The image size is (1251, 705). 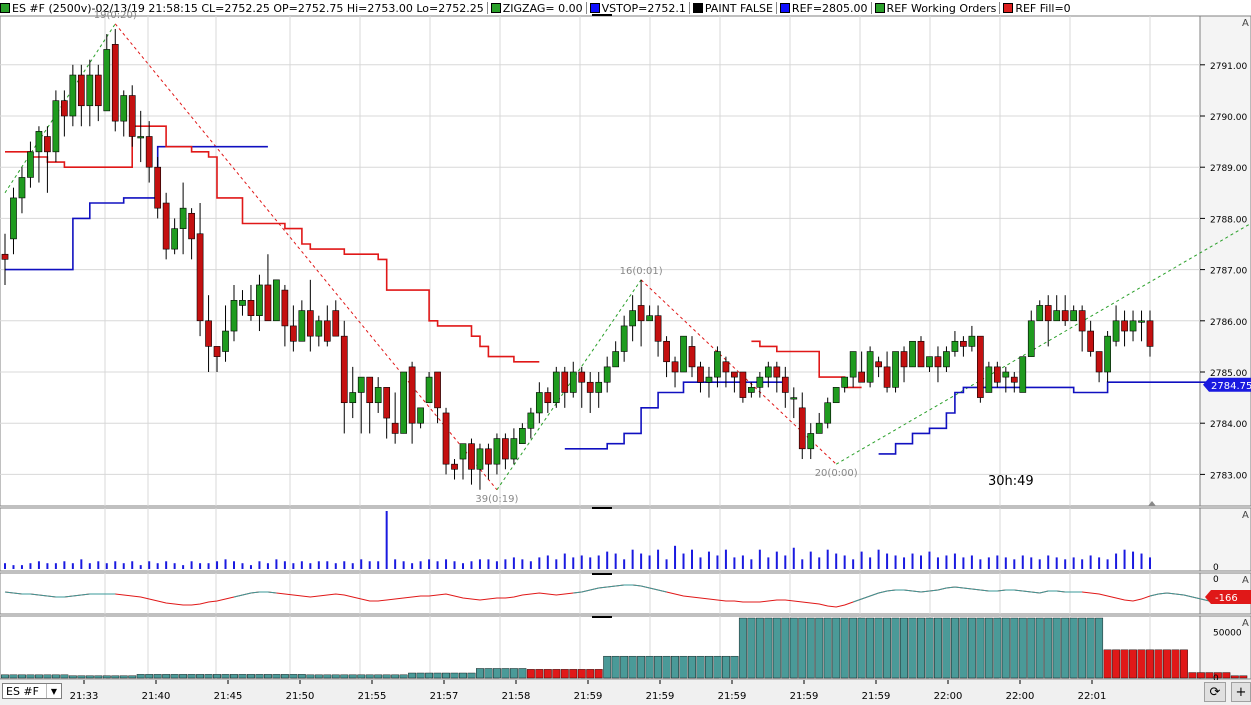 What do you see at coordinates (1228, 374) in the screenshot?
I see `price-tick-label: 2785.00` at bounding box center [1228, 374].